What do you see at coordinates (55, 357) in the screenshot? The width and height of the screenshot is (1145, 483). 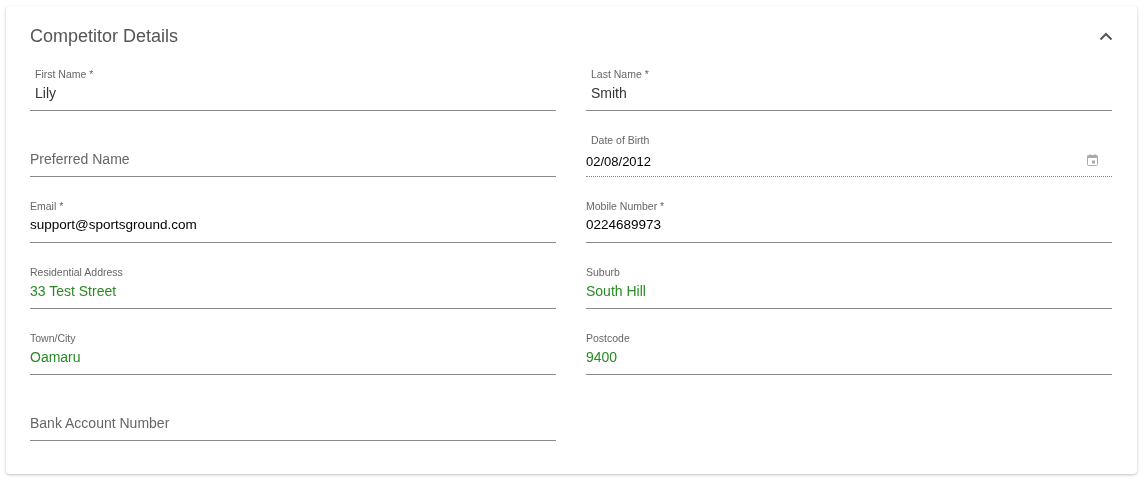 I see `field-value: Oamaru` at bounding box center [55, 357].